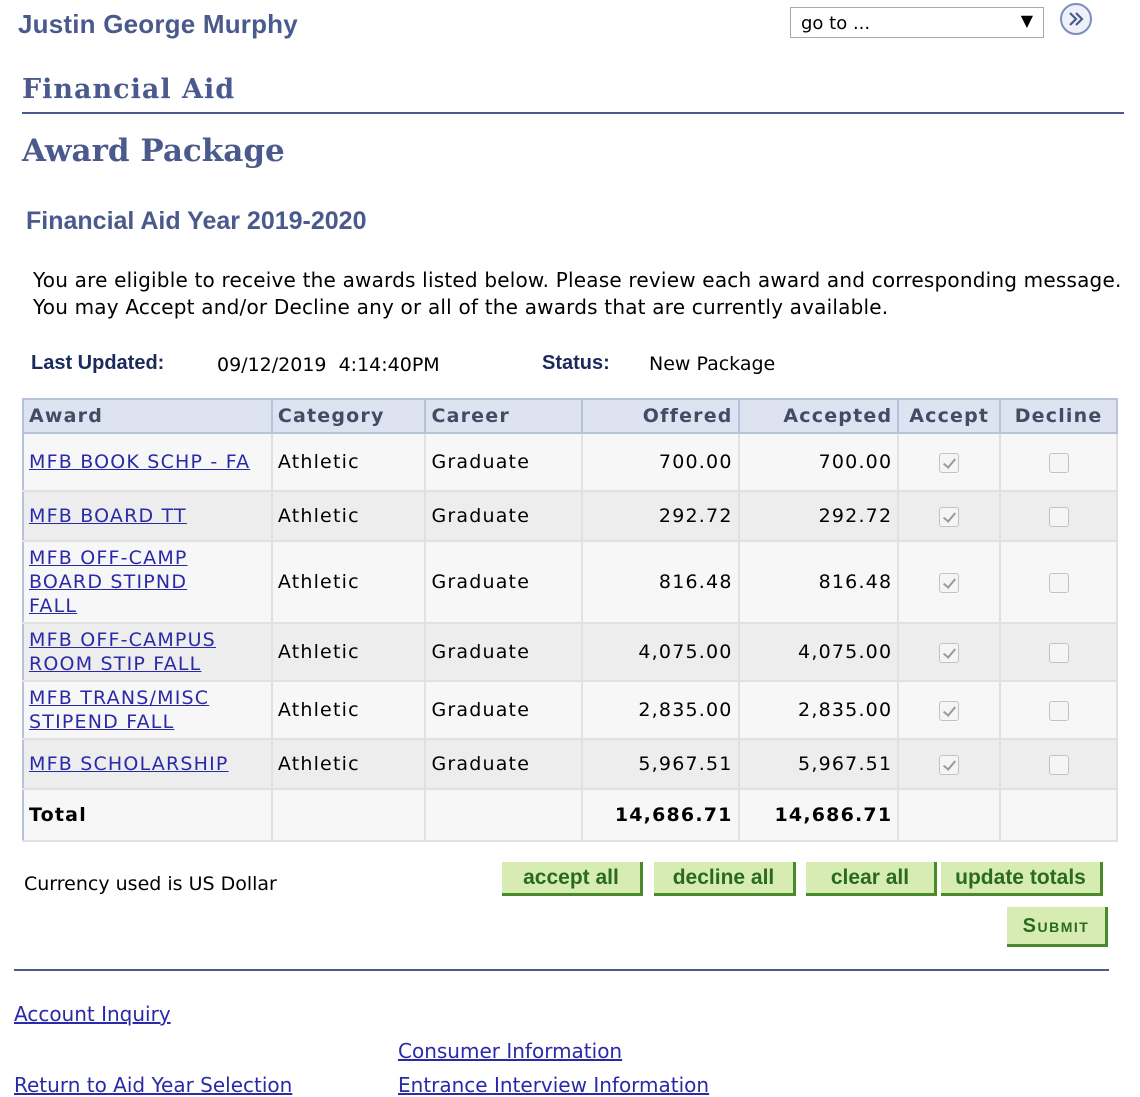 Image resolution: width=1140 pixels, height=1097 pixels. What do you see at coordinates (510, 1051) in the screenshot?
I see `consumer-information-link: Consumer Information` at bounding box center [510, 1051].